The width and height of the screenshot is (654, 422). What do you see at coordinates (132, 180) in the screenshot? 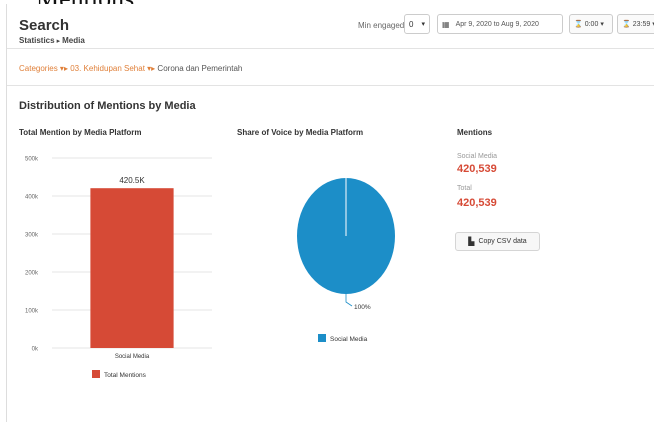
I see `data-label: 420.5K` at bounding box center [132, 180].